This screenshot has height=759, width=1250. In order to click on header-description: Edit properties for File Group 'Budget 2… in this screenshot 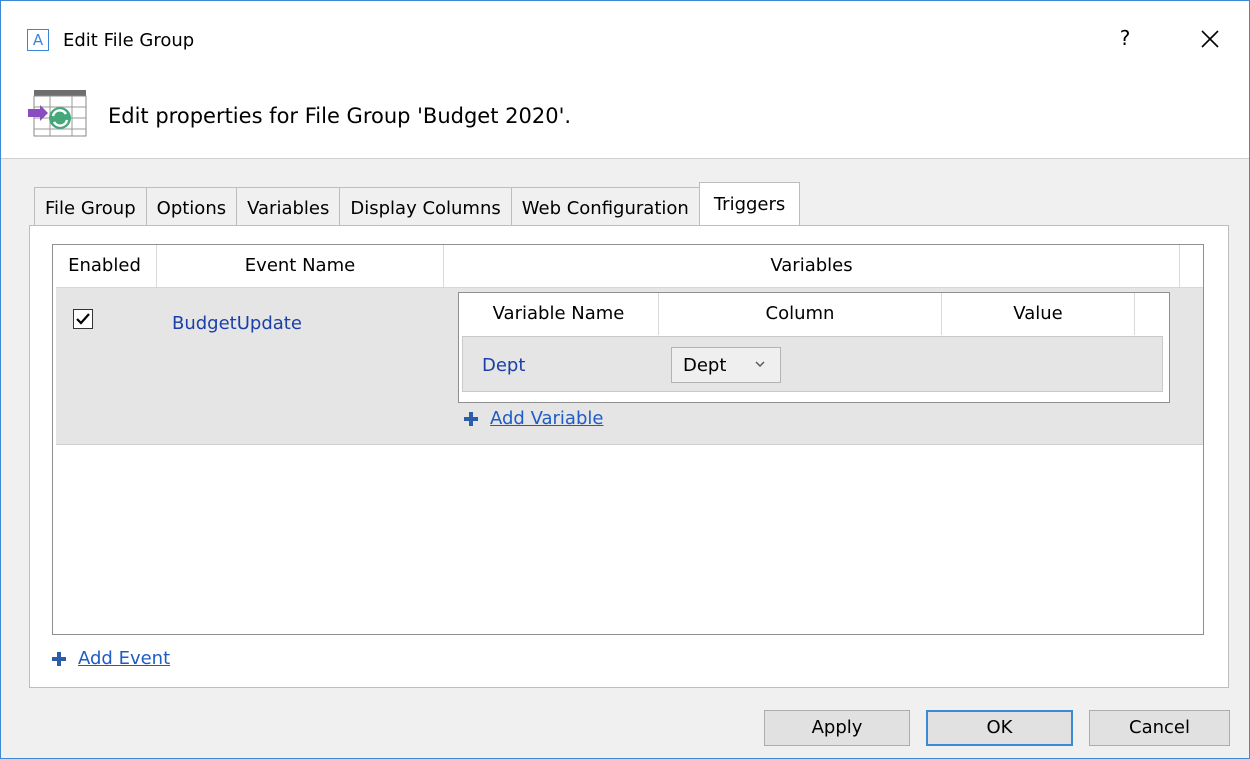, I will do `click(340, 116)`.